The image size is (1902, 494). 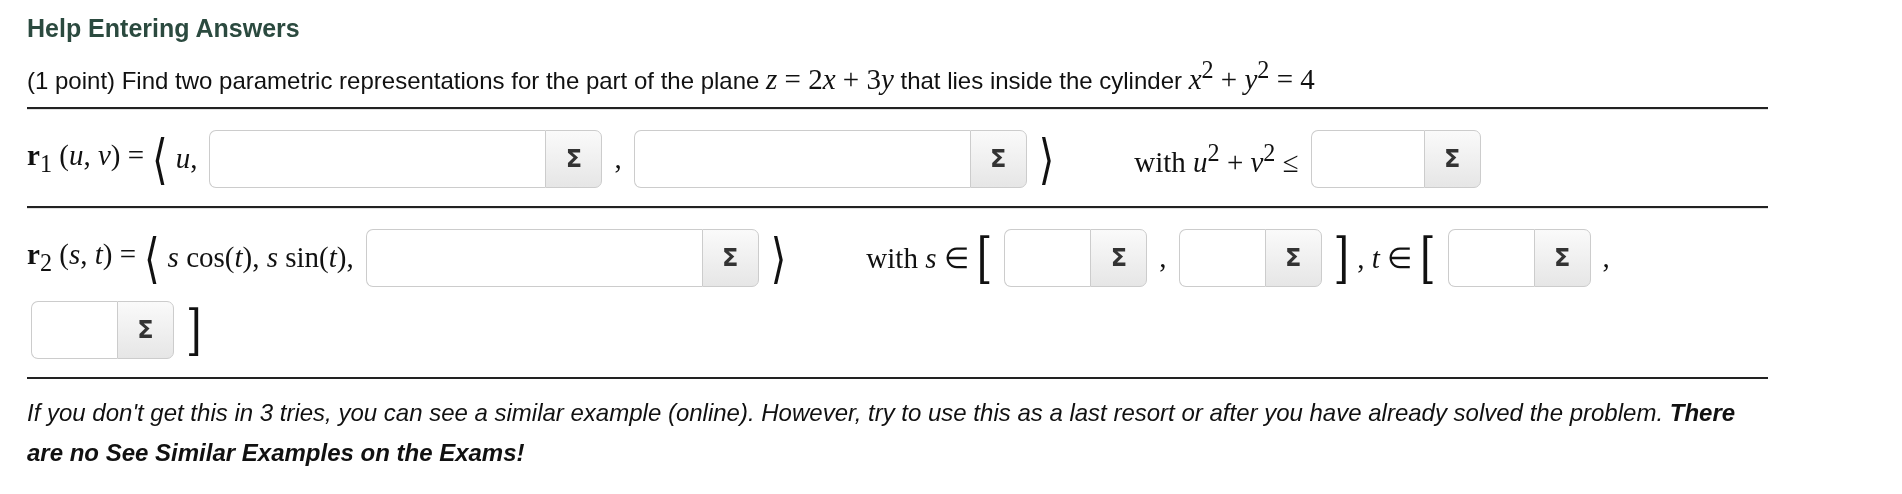 I want to click on math-expression: r$_{2}$ (s, t) =, so click(x=81, y=258).